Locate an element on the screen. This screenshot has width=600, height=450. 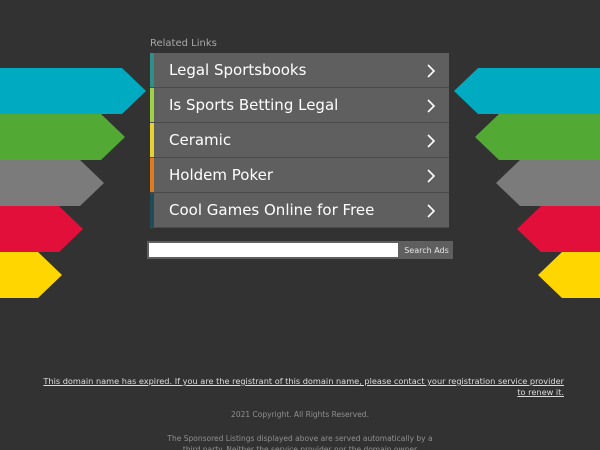
related-link-label: Legal Sportsbooks is located at coordinates (238, 70).